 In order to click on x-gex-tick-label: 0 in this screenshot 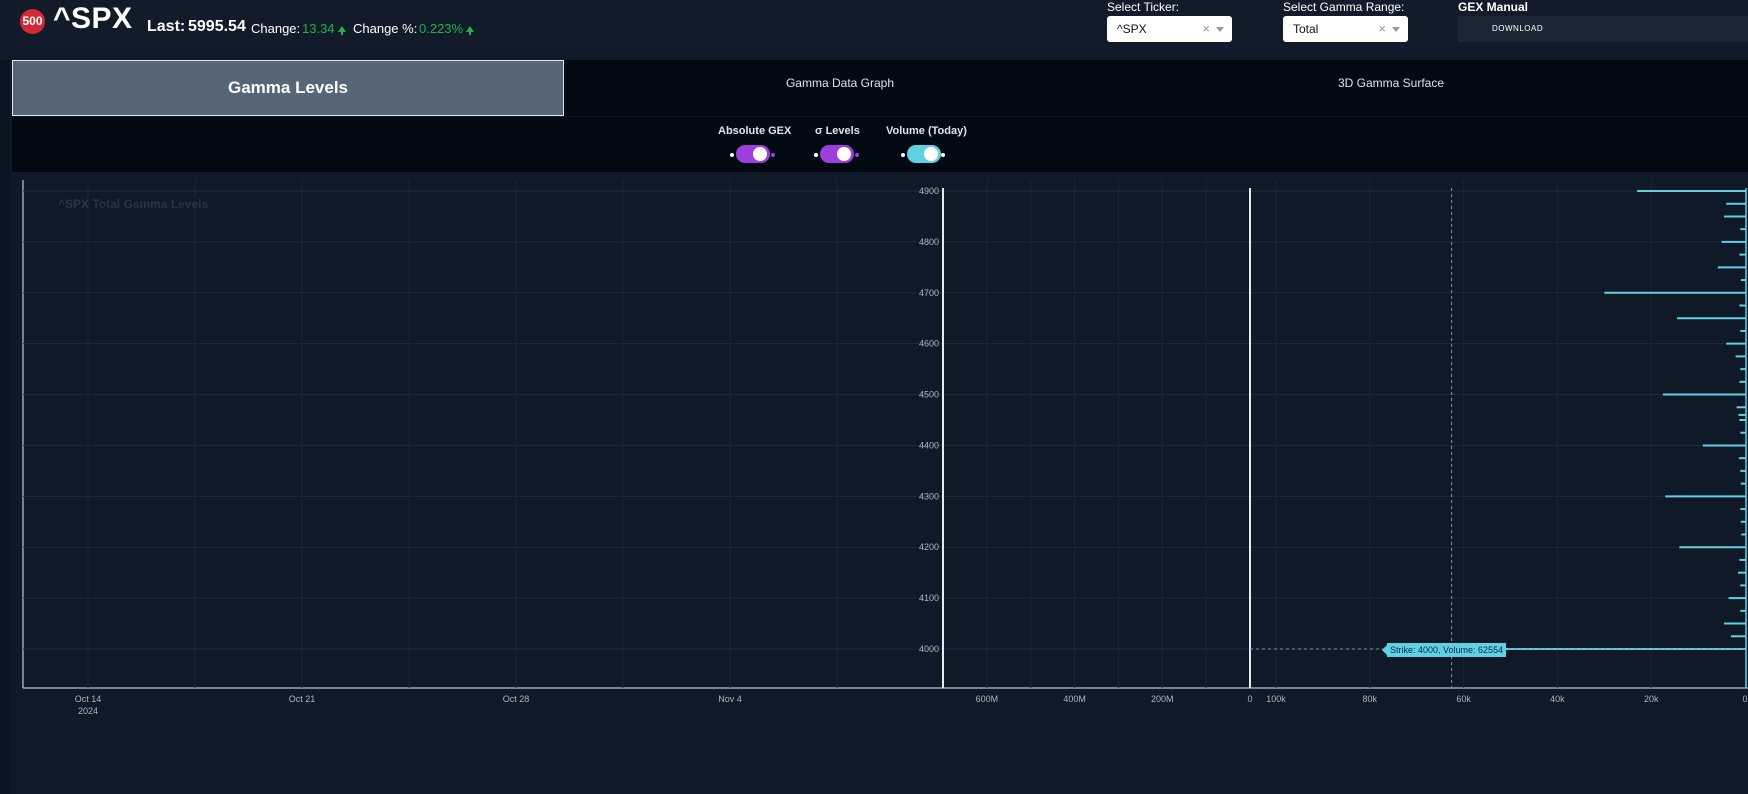, I will do `click(1249, 699)`.